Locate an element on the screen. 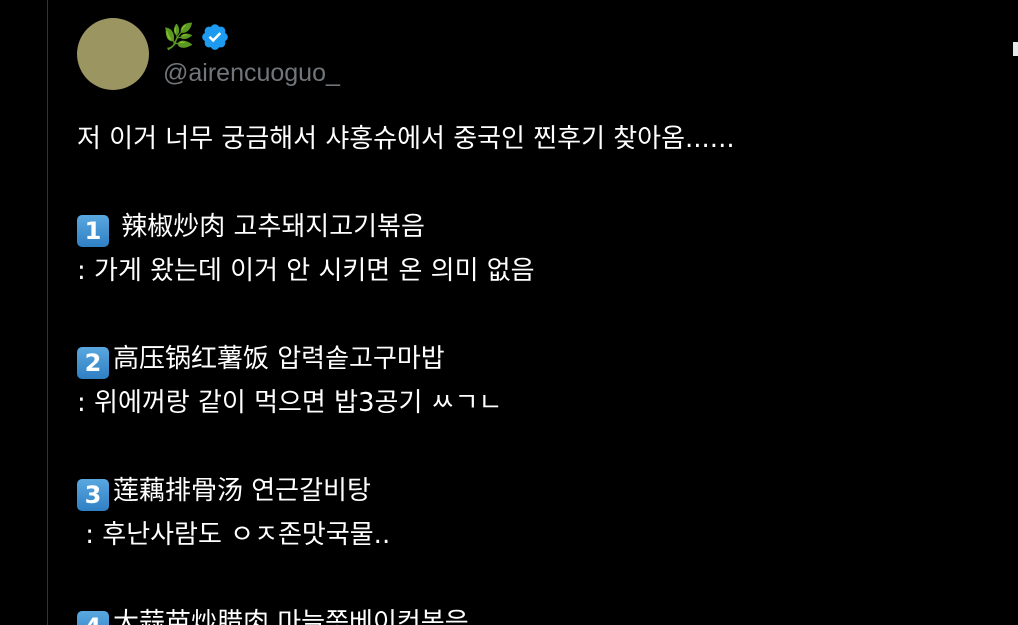 This screenshot has height=625, width=1018. list-item-comment: : 후난사람도 ㅇㅈ존맛국물.. is located at coordinates (234, 535).